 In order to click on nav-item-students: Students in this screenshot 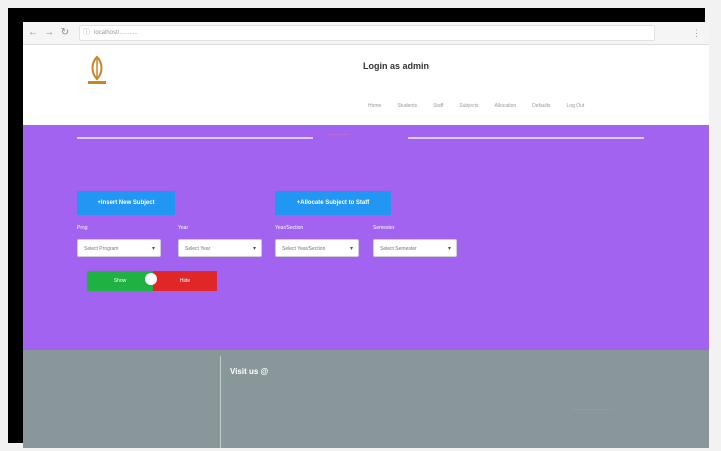, I will do `click(407, 106)`.